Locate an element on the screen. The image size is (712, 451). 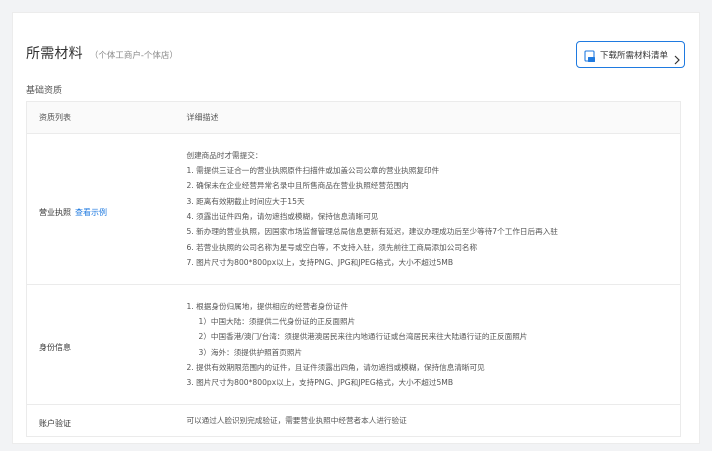
section-label: 基础资质 is located at coordinates (44, 91).